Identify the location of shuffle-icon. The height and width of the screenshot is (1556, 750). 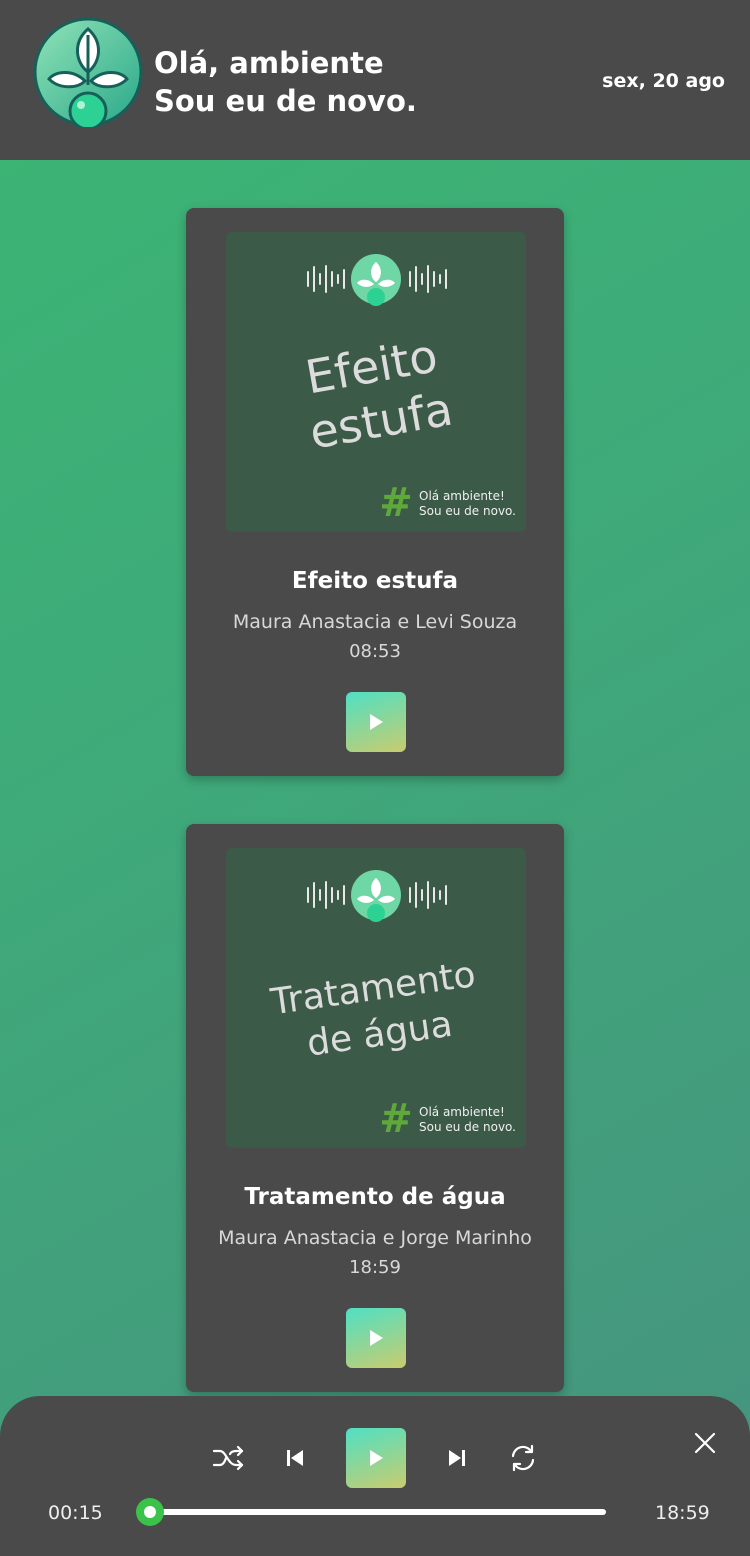
(228, 1458).